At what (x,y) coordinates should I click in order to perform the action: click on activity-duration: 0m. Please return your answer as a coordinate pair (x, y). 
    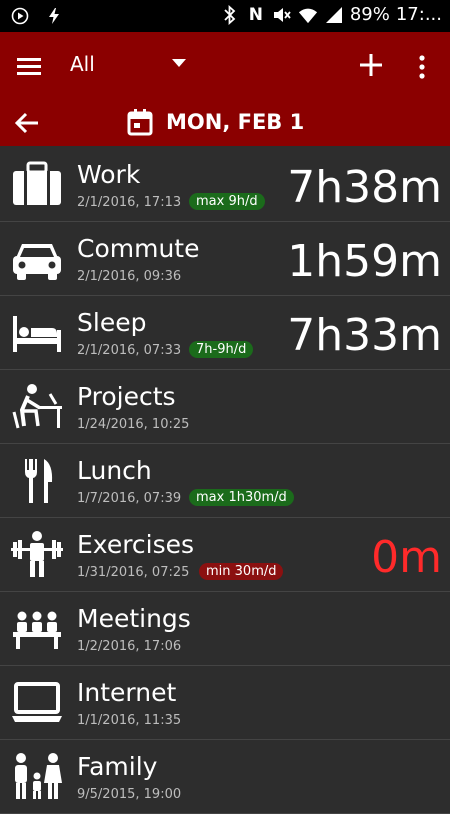
    Looking at the image, I should click on (406, 557).